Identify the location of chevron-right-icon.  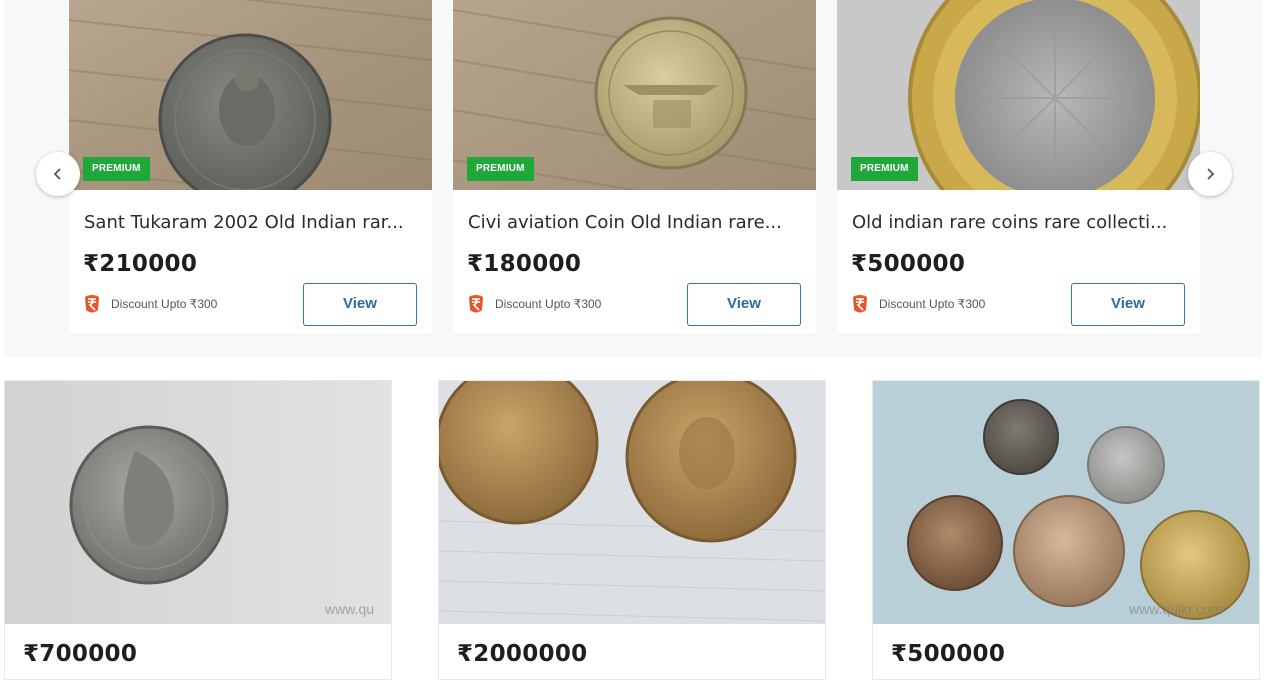
(1211, 174).